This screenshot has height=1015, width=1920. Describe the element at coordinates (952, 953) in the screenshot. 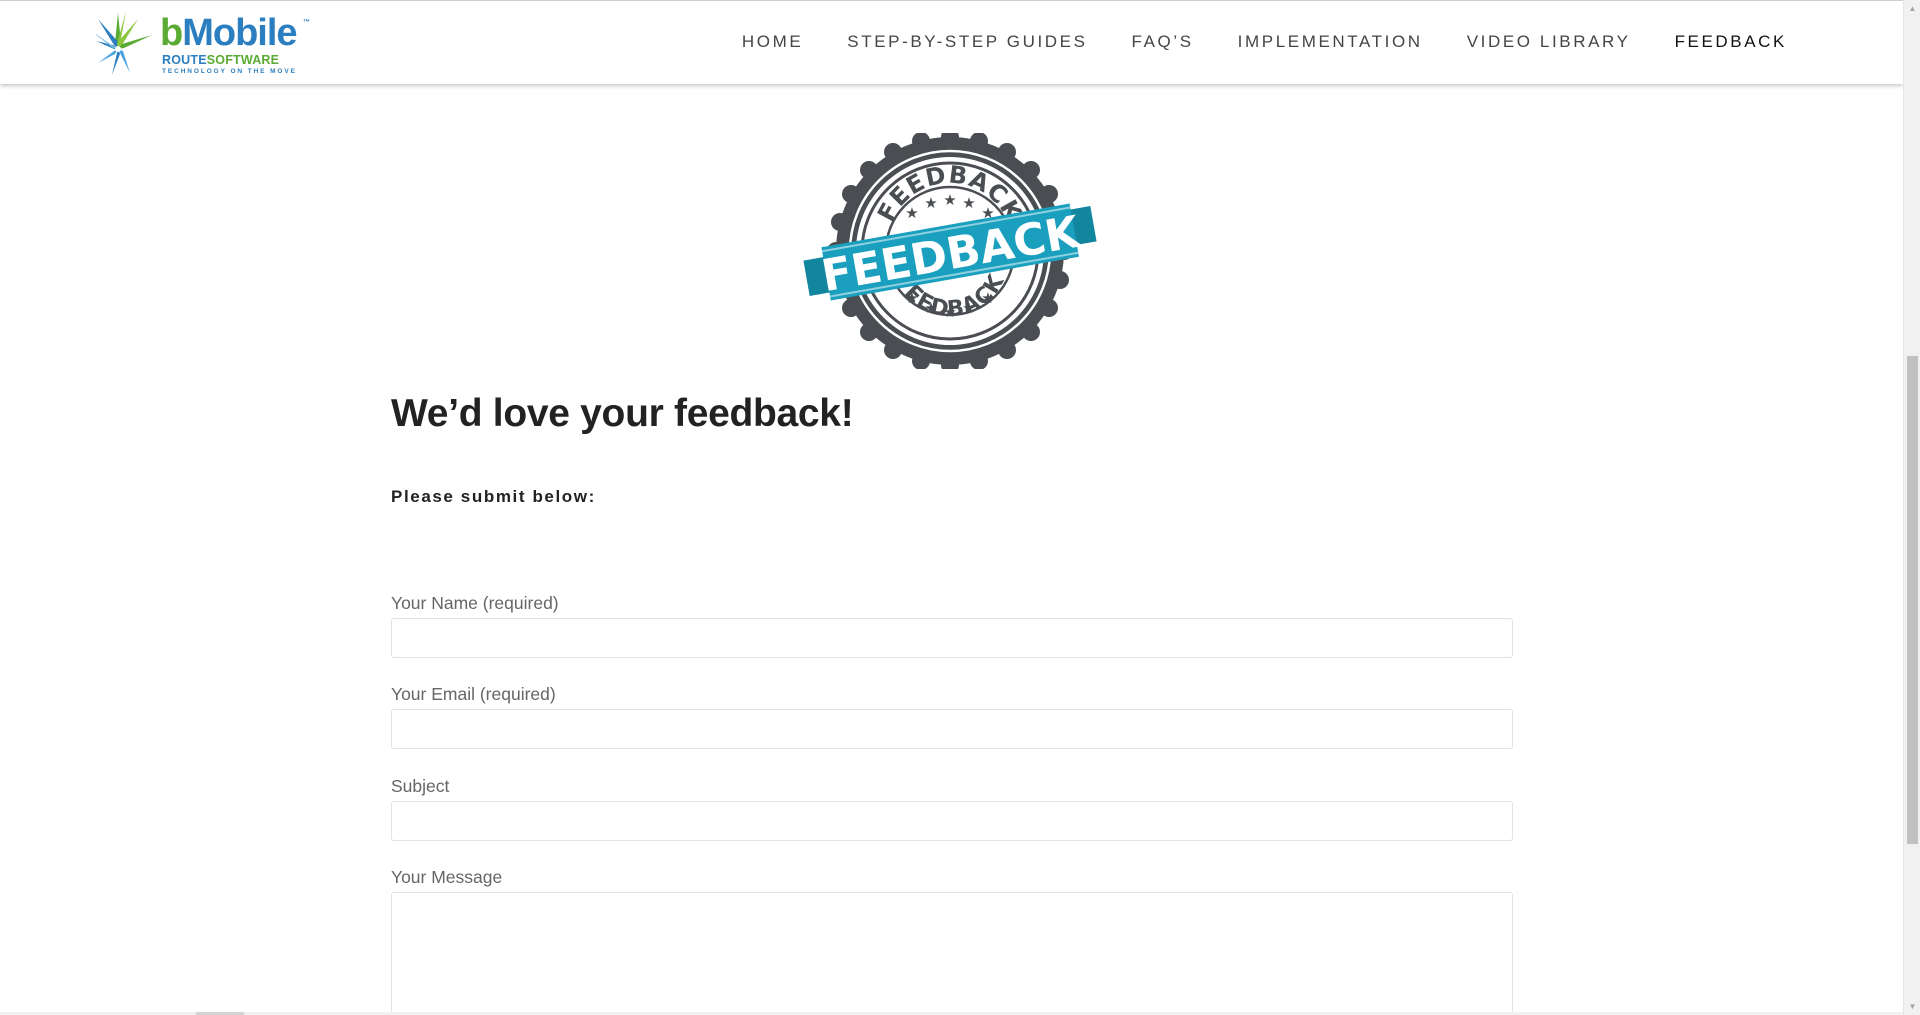

I see `message-field` at that location.